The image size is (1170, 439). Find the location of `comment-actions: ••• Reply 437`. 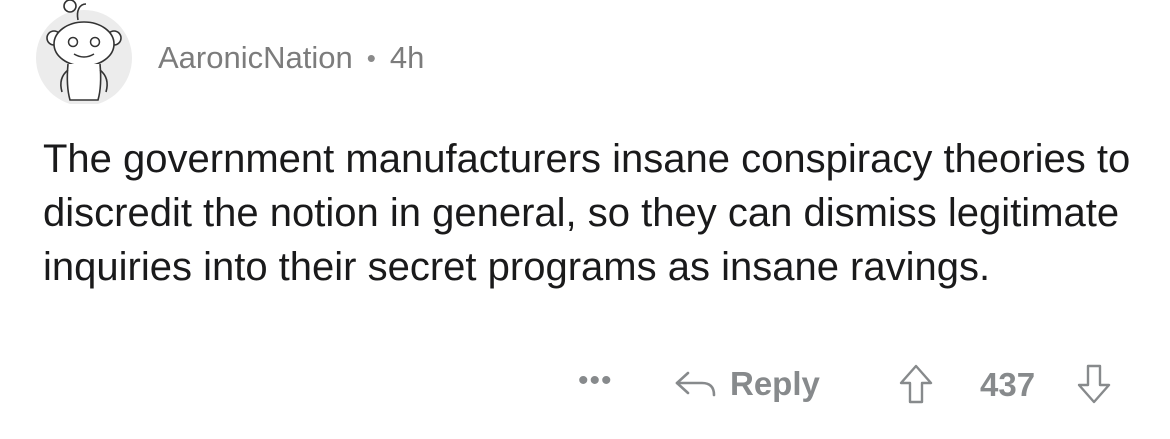

comment-actions: ••• Reply 437 is located at coordinates (585, 385).